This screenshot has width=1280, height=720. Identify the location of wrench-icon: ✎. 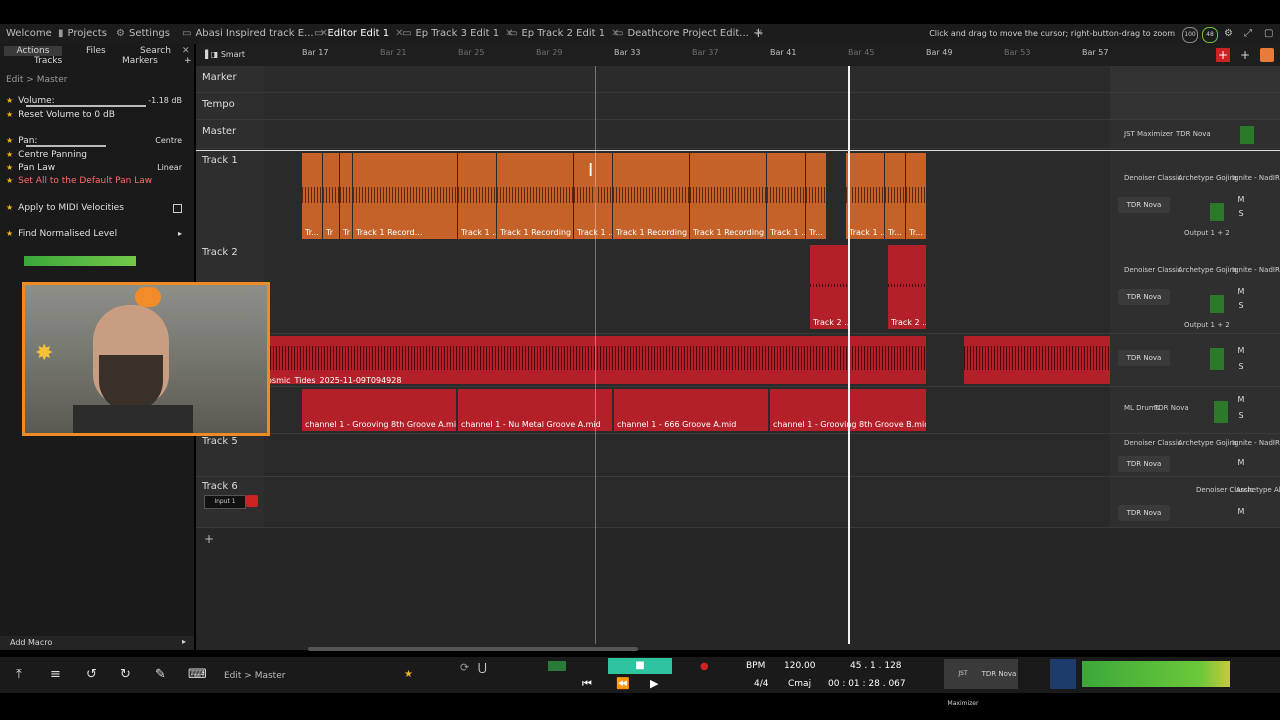
(160, 674).